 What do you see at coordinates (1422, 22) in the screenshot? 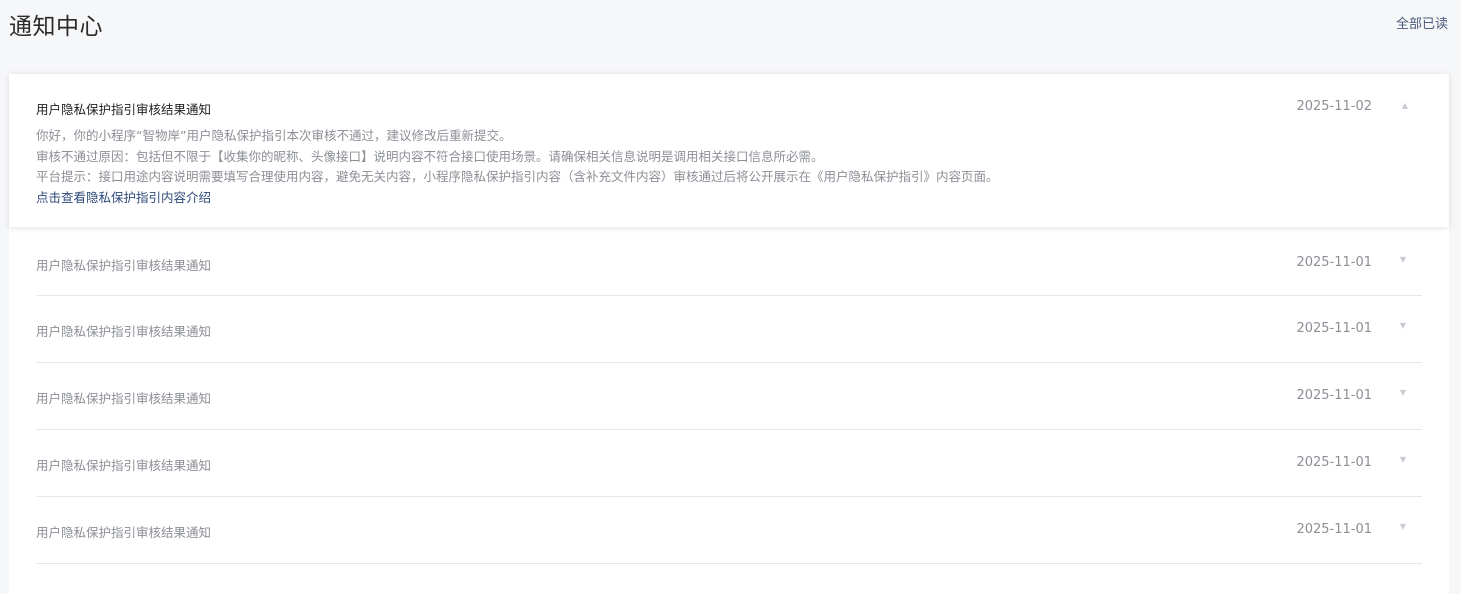
I see `mark-all-read-button: 全部已读` at bounding box center [1422, 22].